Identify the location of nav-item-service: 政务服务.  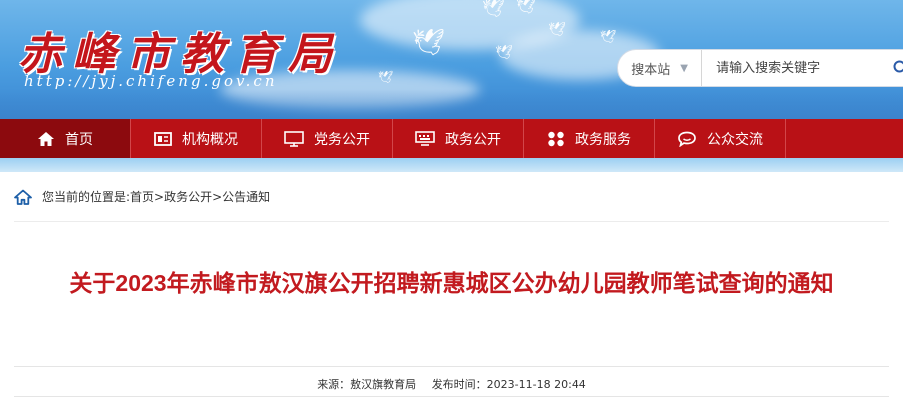
(589, 138).